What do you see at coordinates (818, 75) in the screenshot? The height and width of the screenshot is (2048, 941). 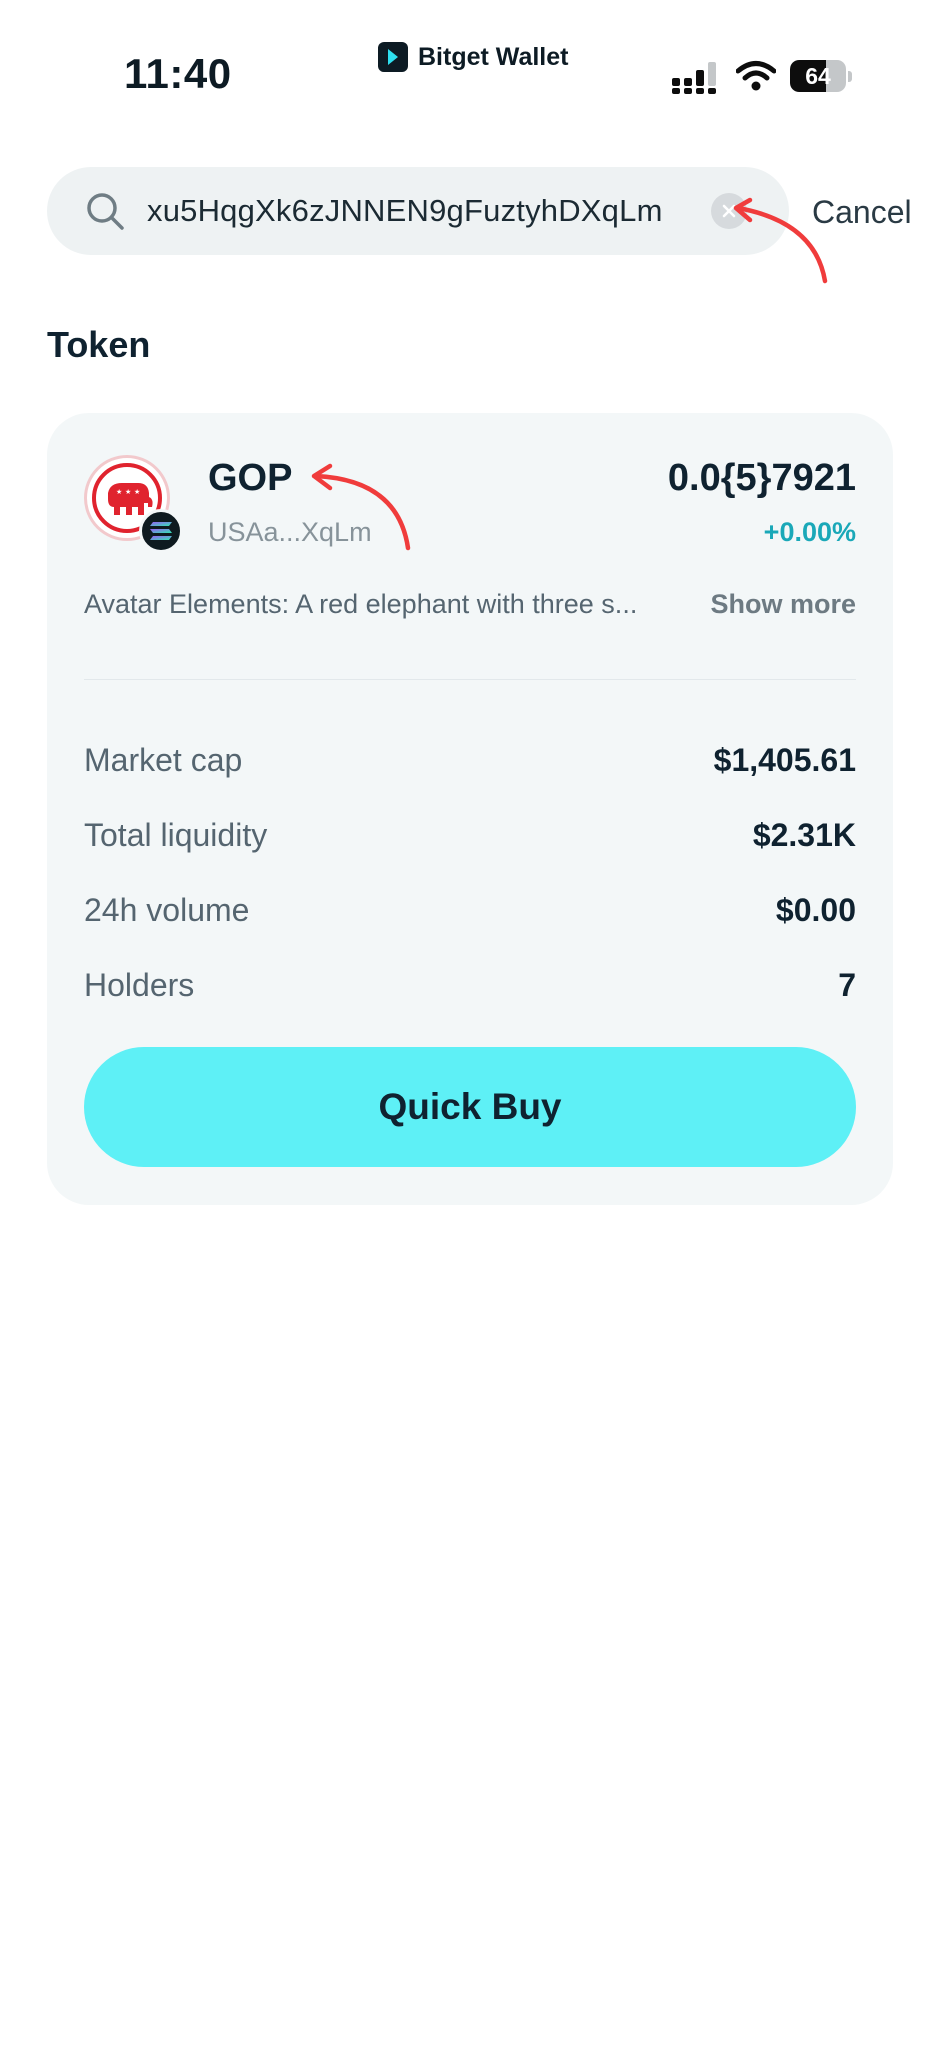 I see `battery-level: 64` at bounding box center [818, 75].